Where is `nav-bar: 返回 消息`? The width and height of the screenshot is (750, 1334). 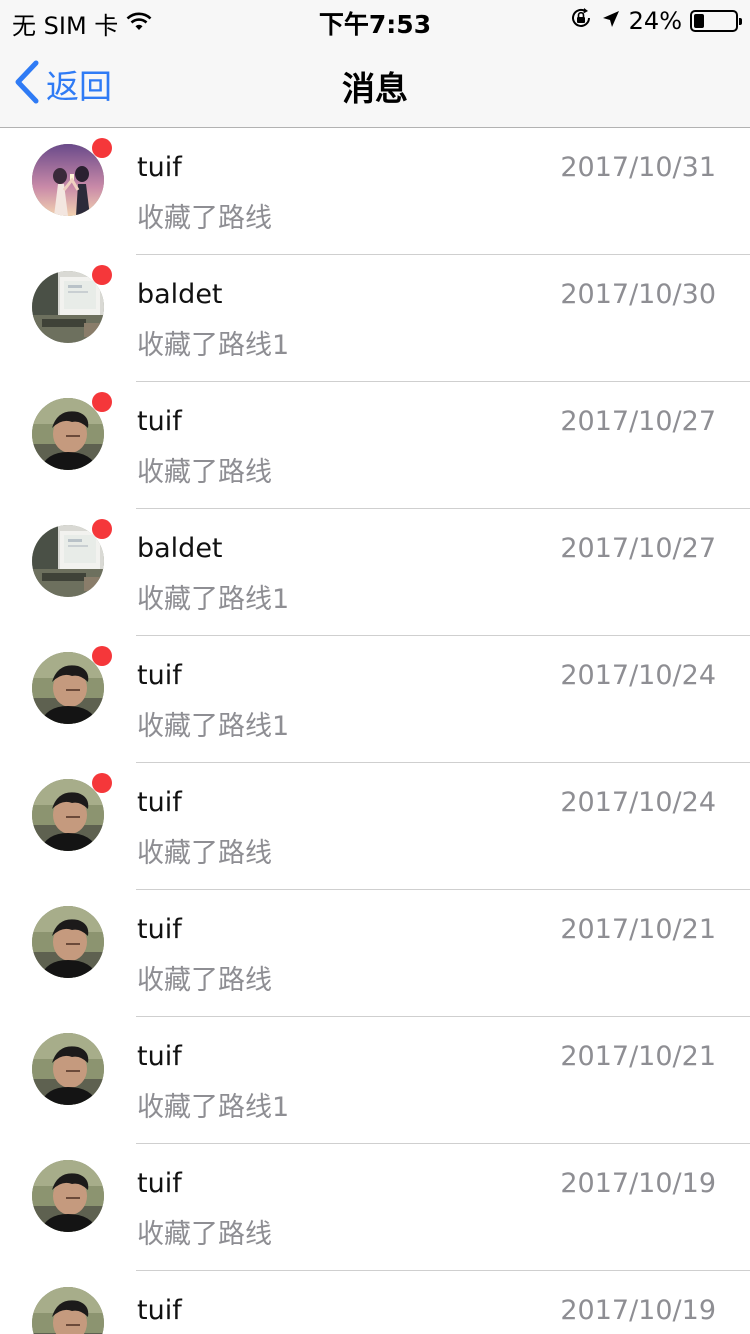
nav-bar: 返回 消息 is located at coordinates (375, 84).